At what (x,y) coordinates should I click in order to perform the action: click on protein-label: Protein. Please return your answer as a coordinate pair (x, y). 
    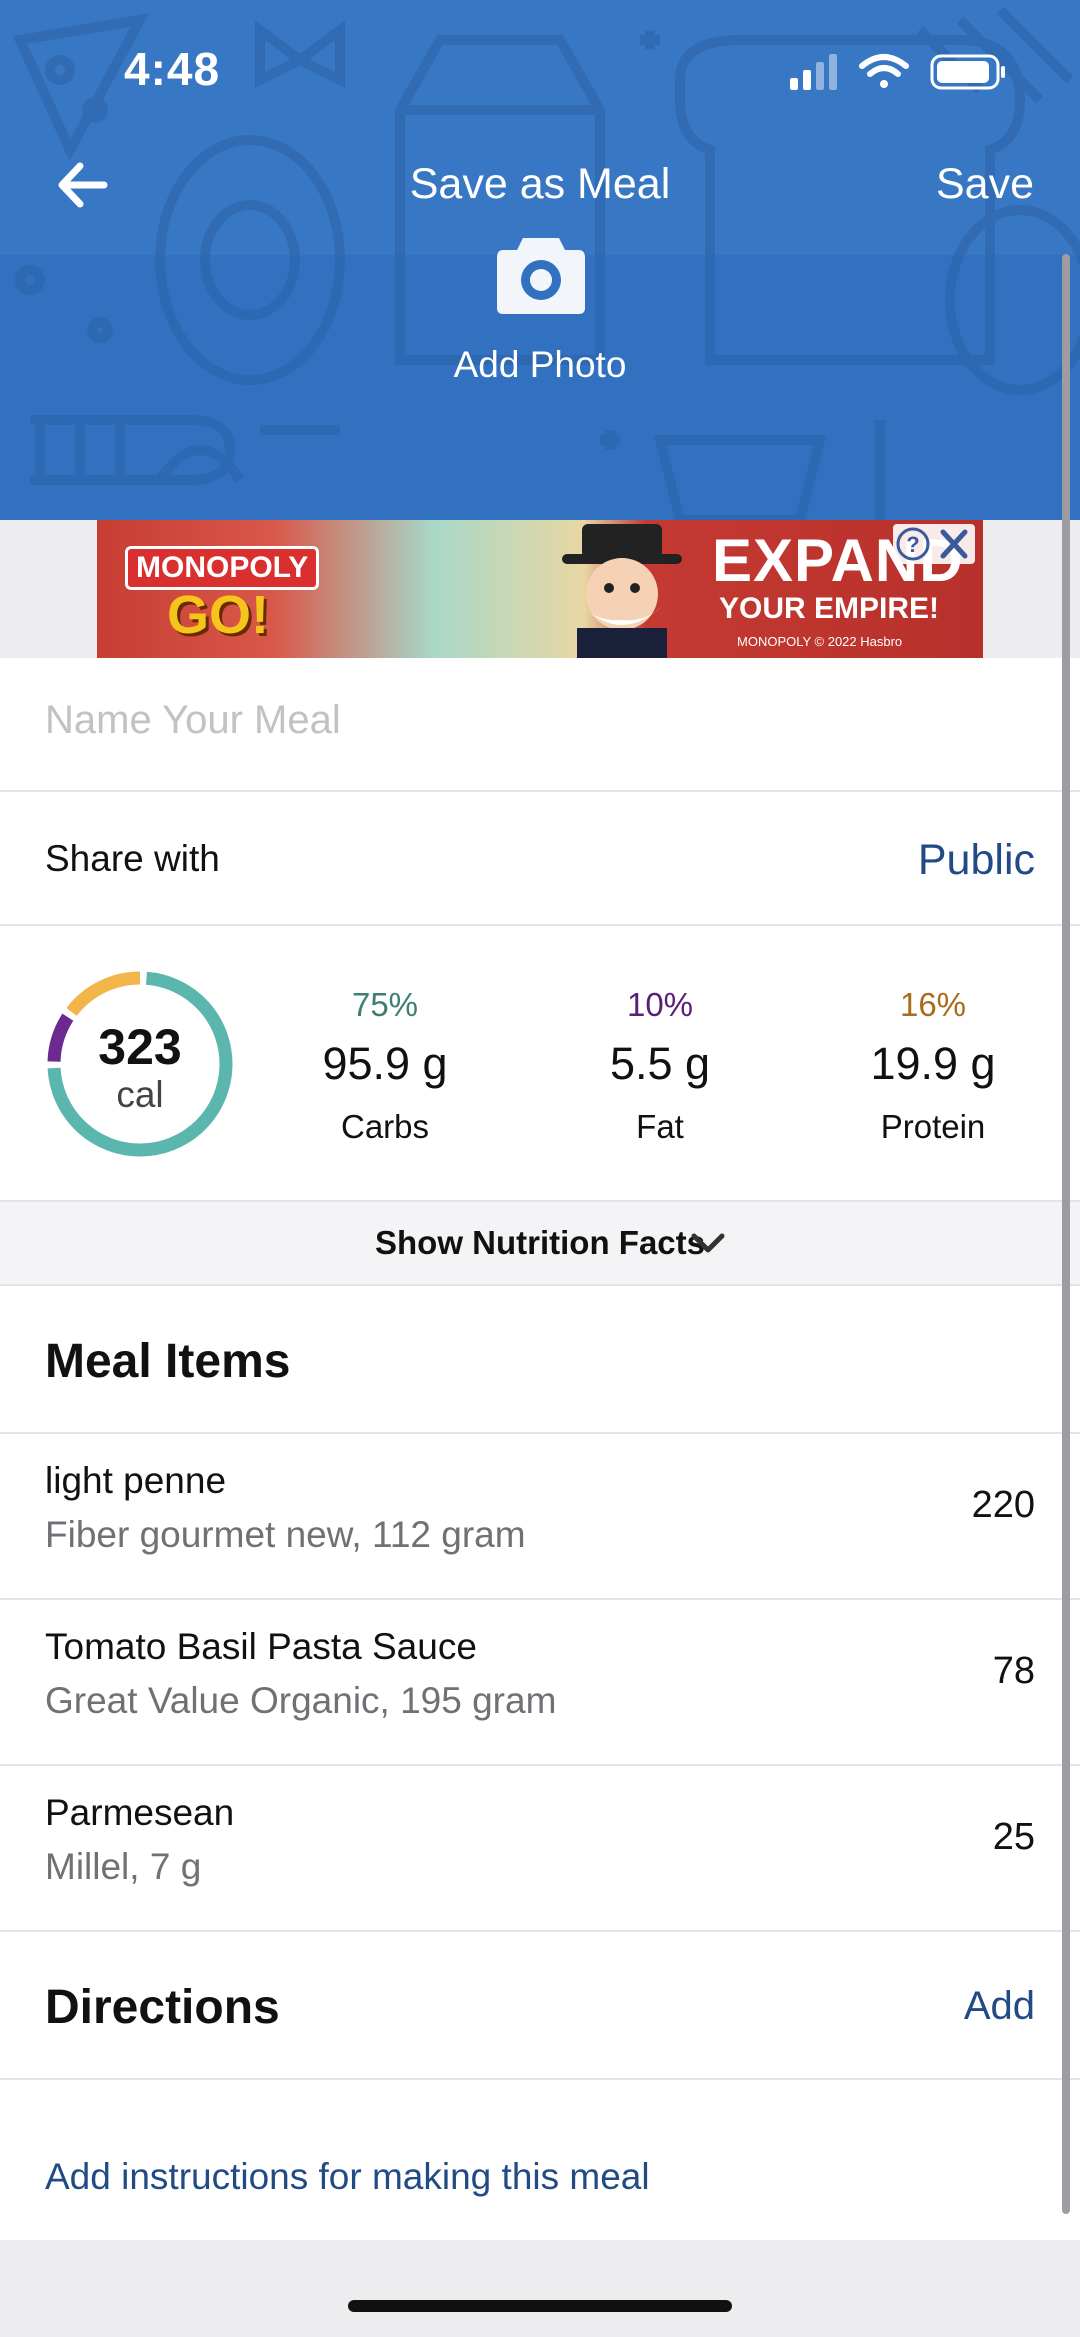
    Looking at the image, I should click on (933, 1126).